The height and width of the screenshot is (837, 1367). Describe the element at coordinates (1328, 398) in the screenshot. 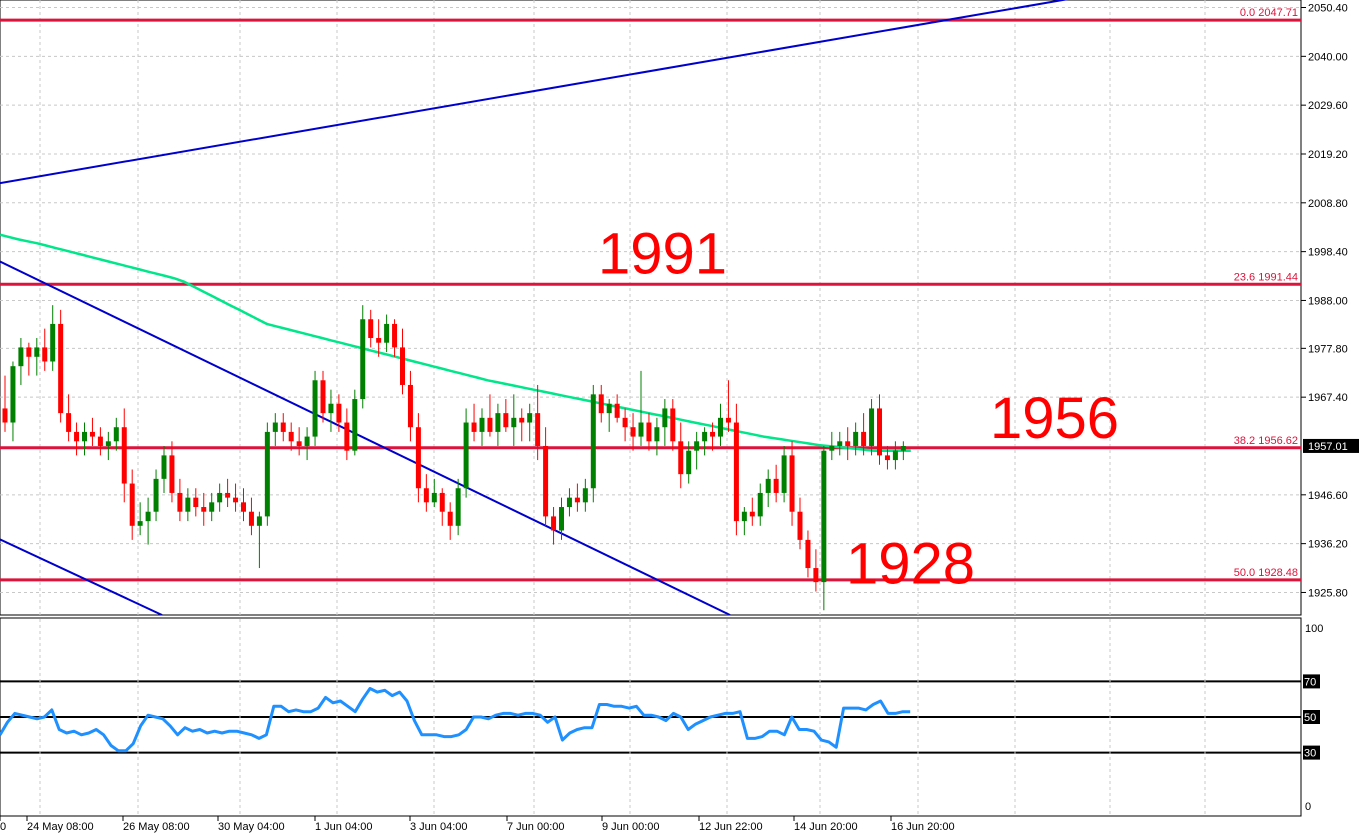

I see `price-tick-label: 1967.40` at that location.